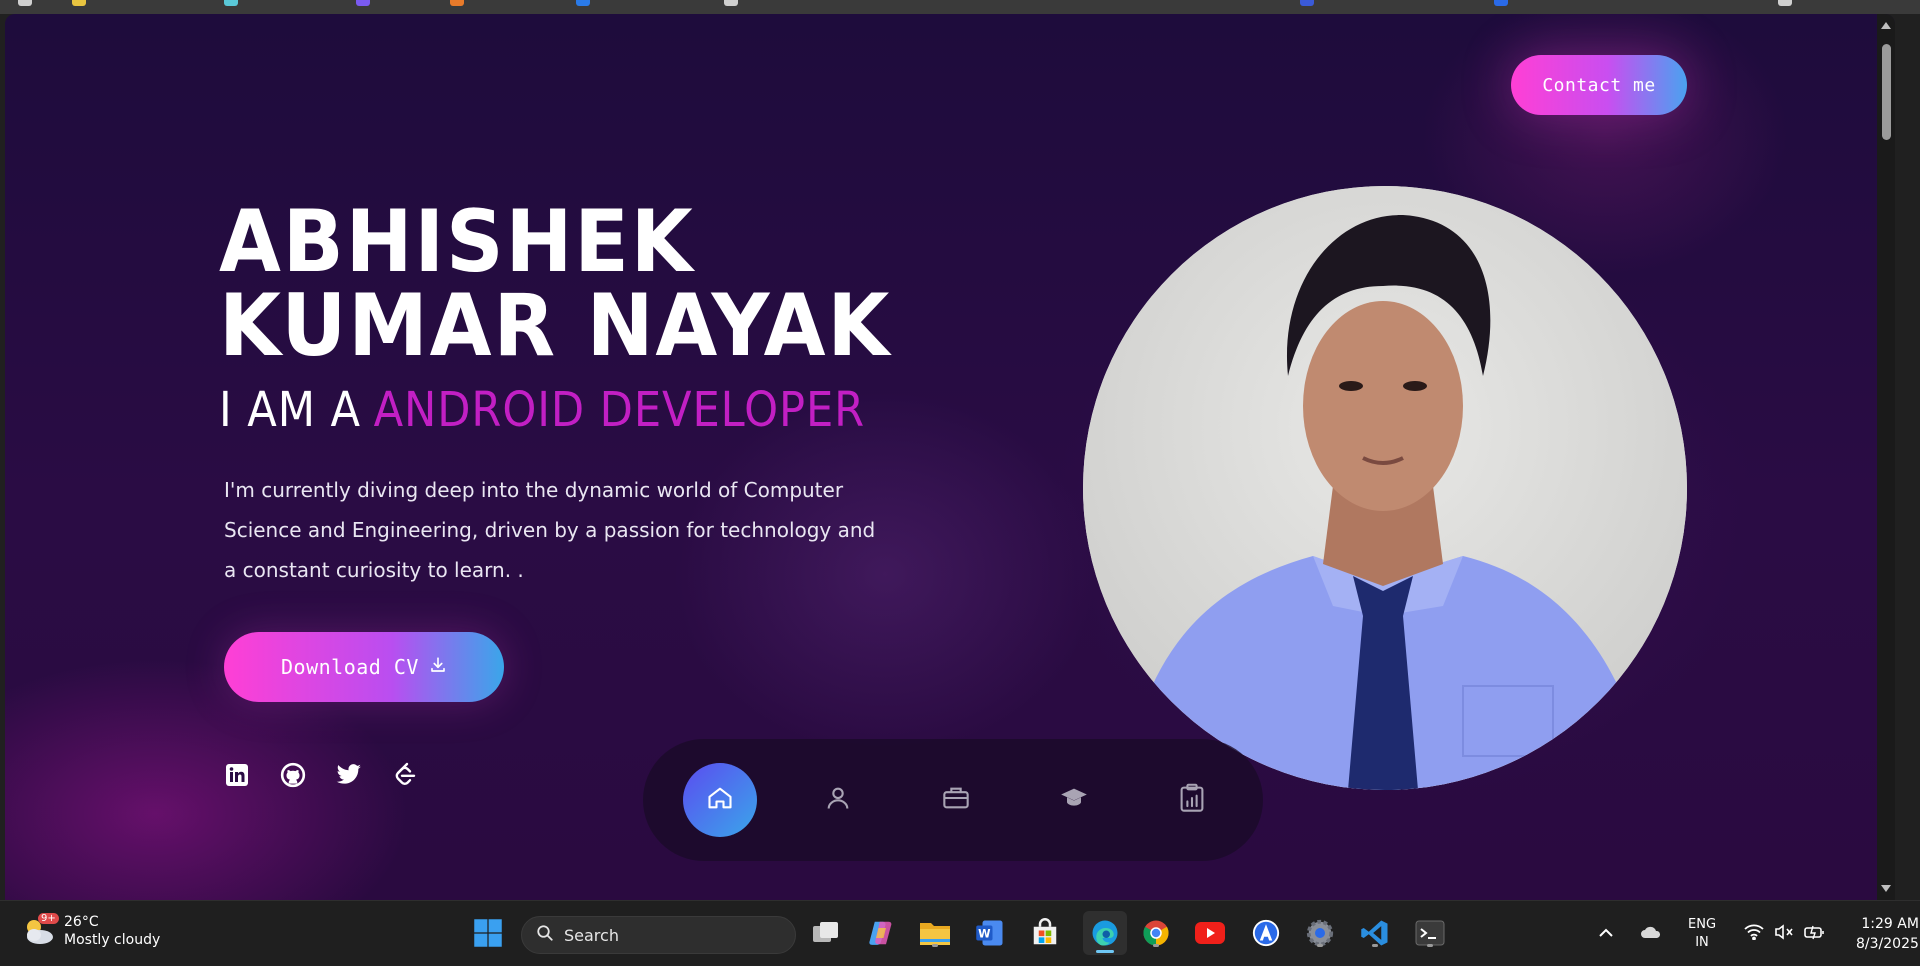 The image size is (1920, 966). What do you see at coordinates (1375, 933) in the screenshot?
I see `vscode-icon` at bounding box center [1375, 933].